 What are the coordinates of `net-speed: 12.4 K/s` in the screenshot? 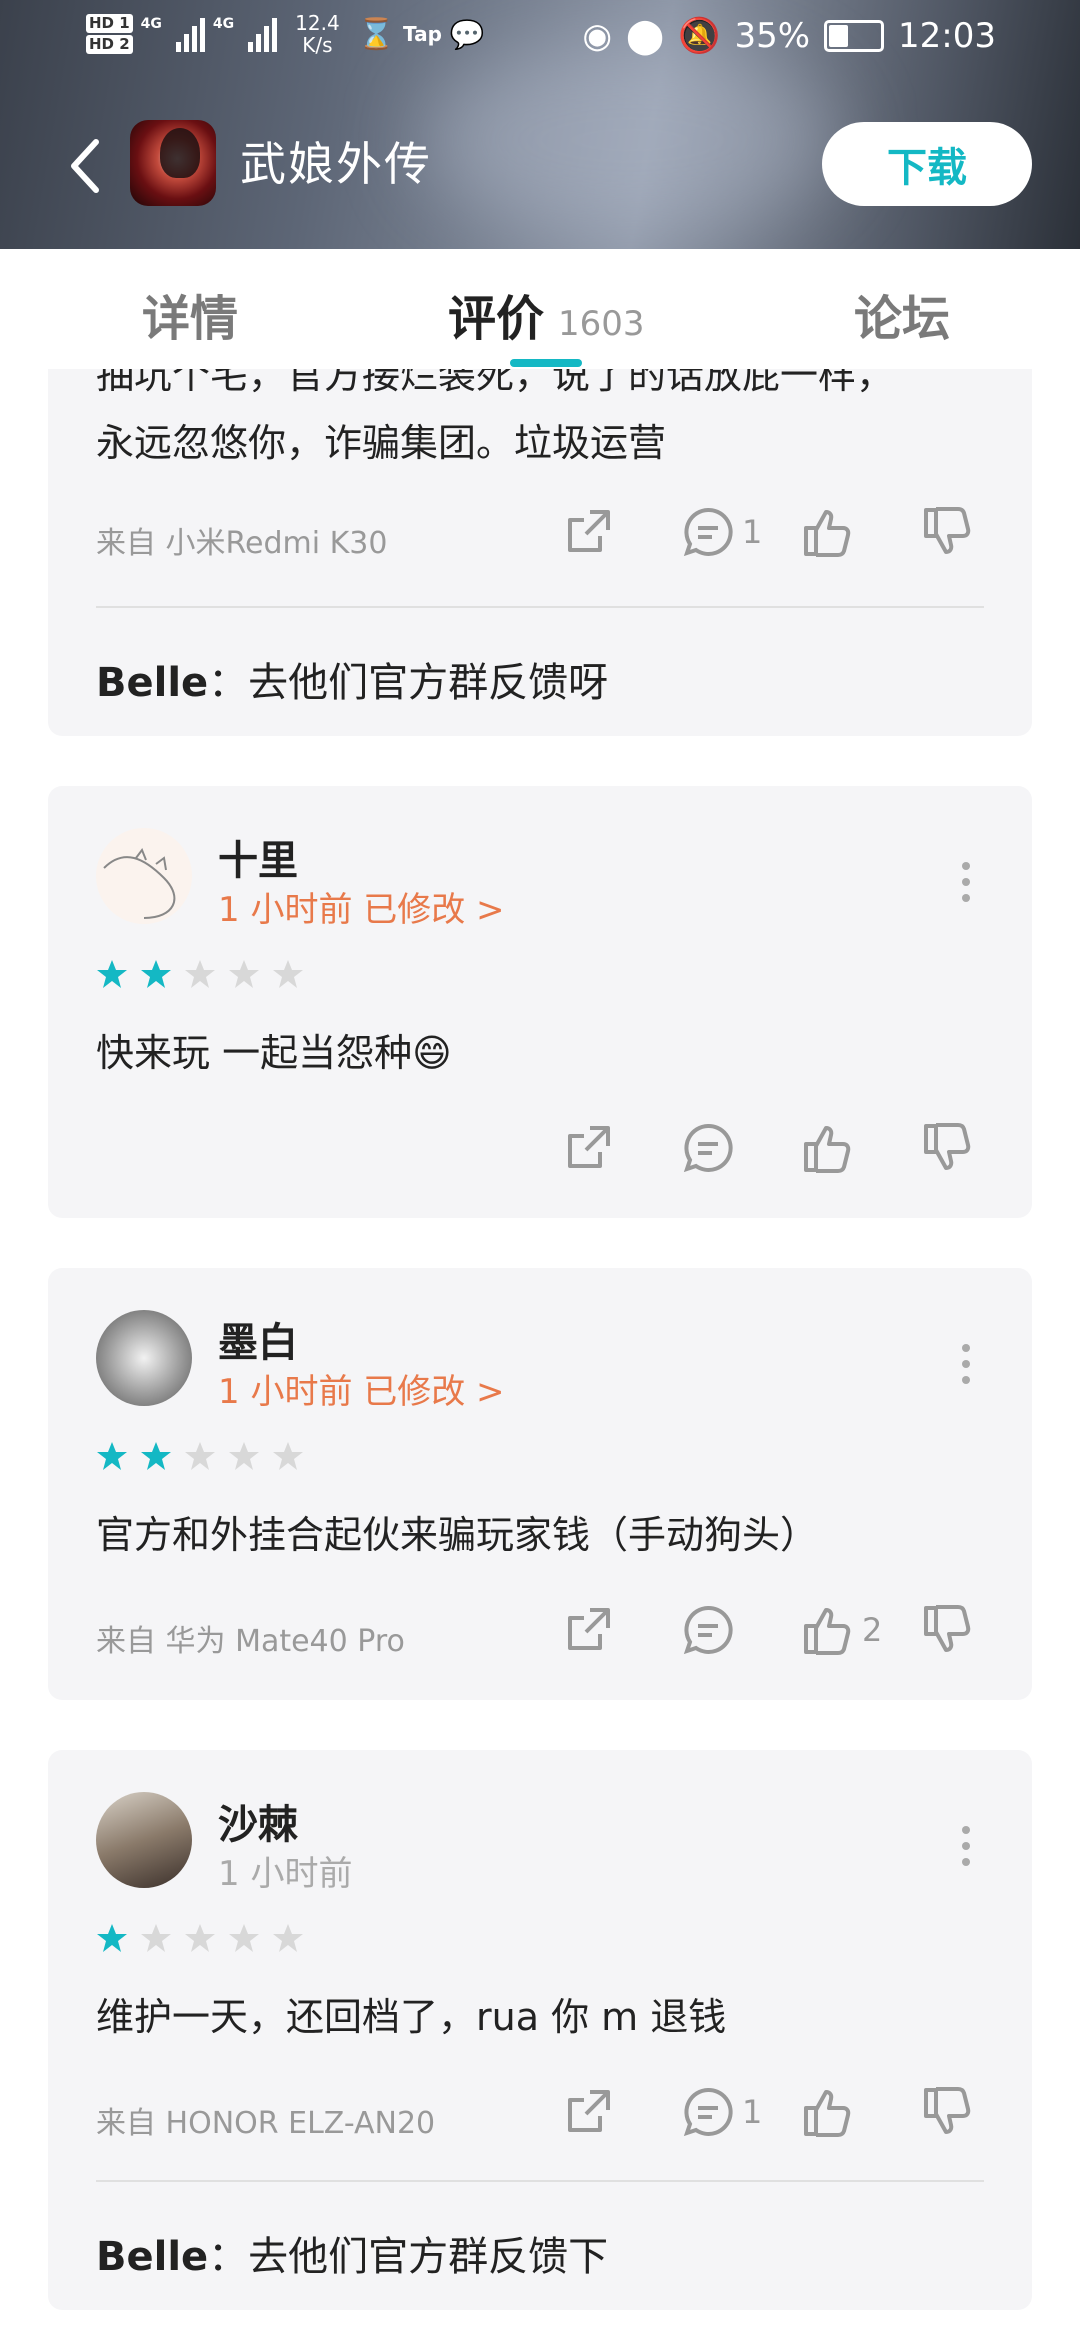 It's located at (317, 34).